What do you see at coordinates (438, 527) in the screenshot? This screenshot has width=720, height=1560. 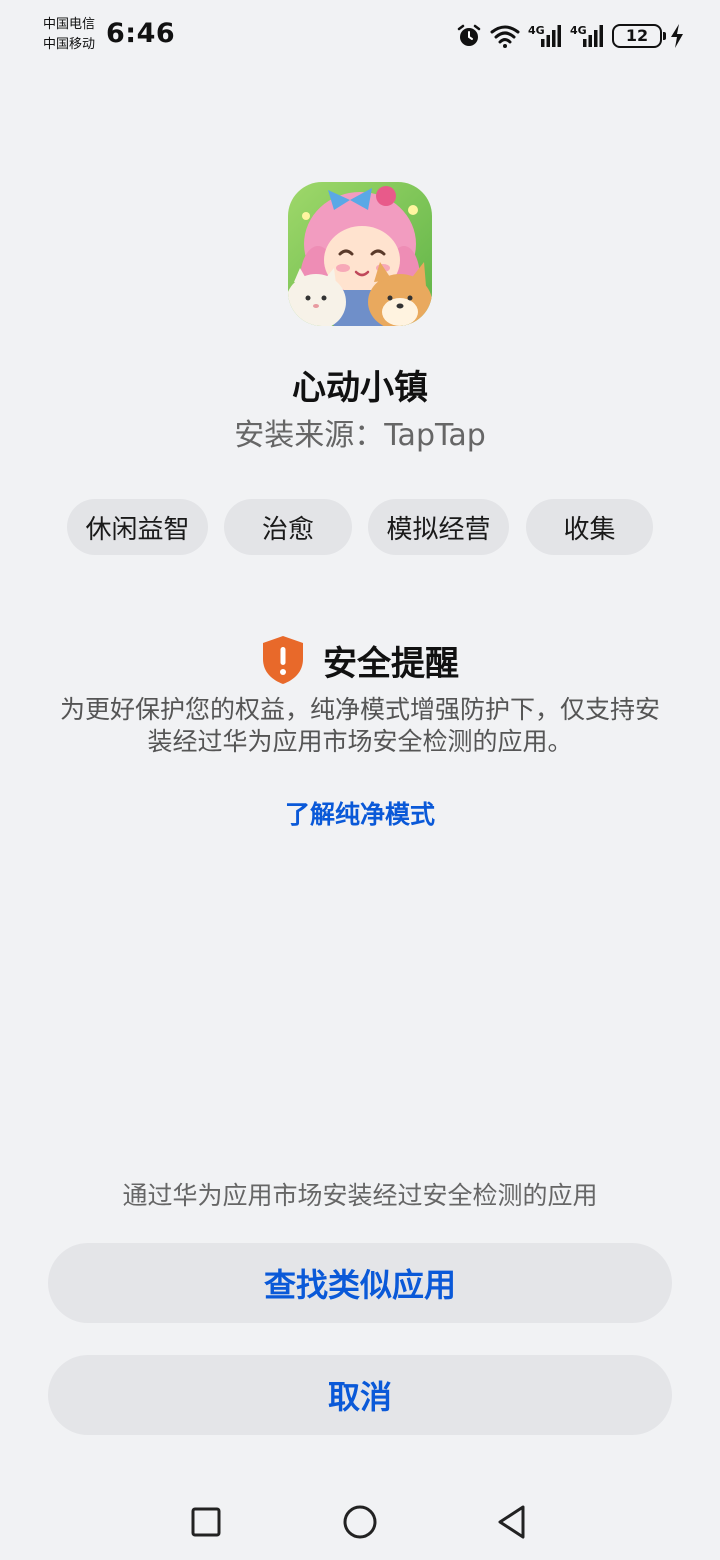 I see `tag-item: 模拟经营` at bounding box center [438, 527].